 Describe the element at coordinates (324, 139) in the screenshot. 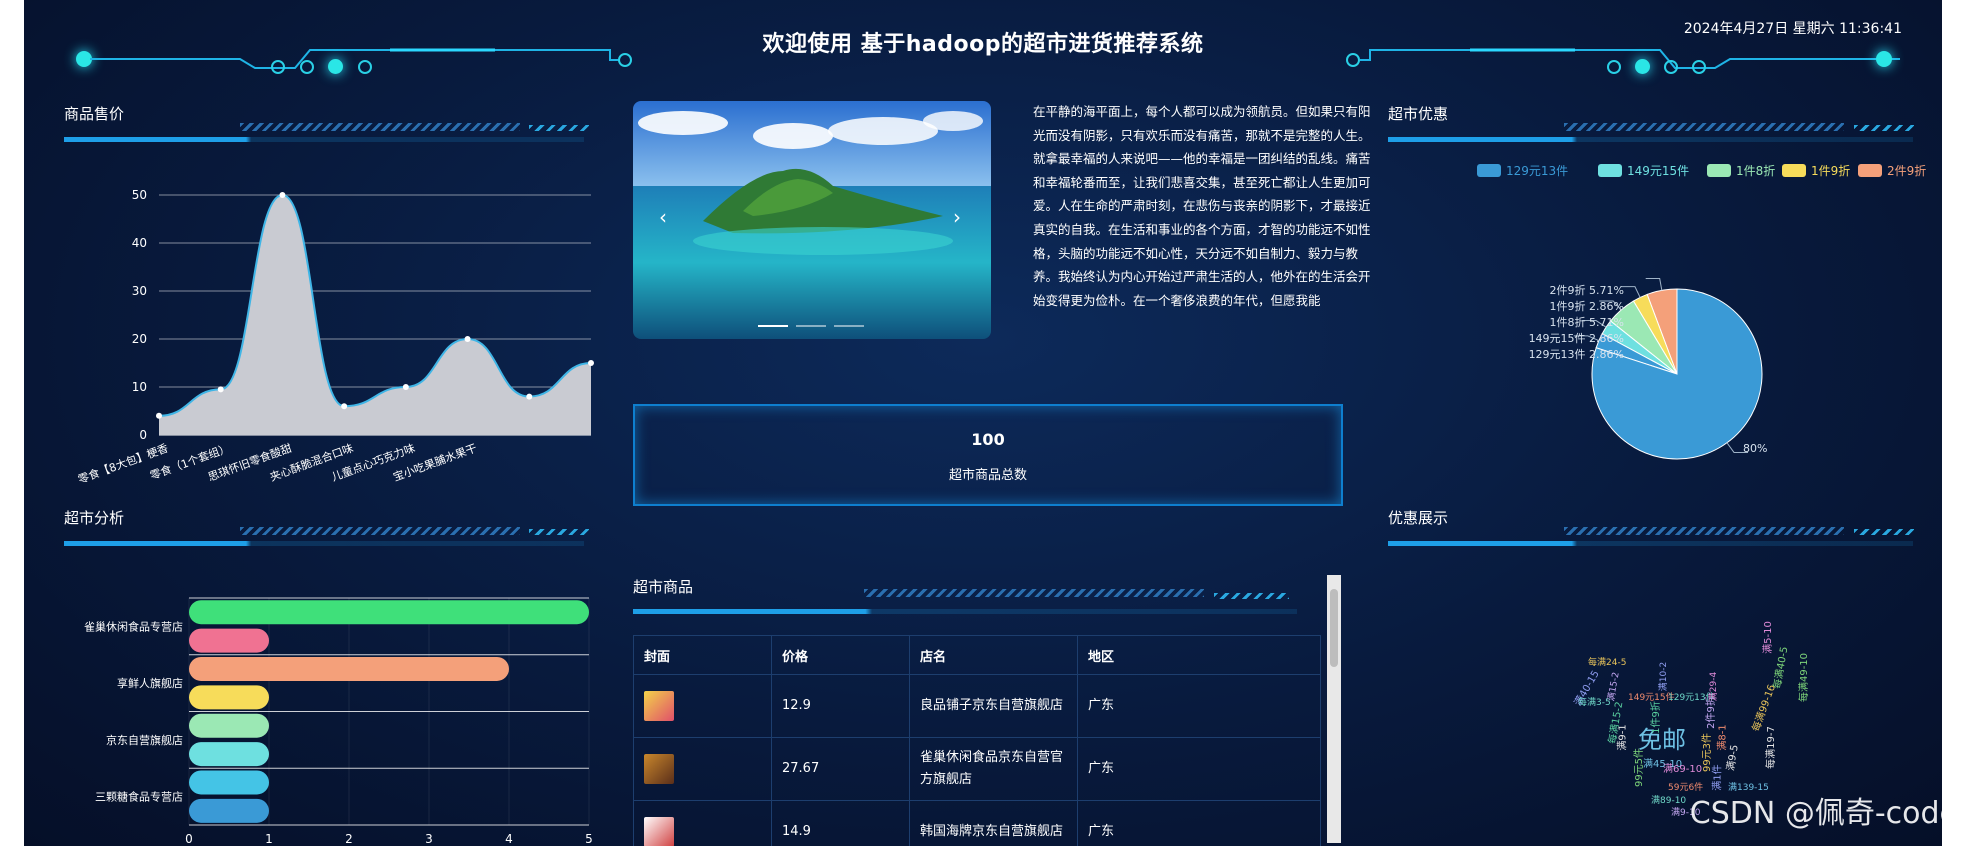

I see `panel-bar-price` at that location.